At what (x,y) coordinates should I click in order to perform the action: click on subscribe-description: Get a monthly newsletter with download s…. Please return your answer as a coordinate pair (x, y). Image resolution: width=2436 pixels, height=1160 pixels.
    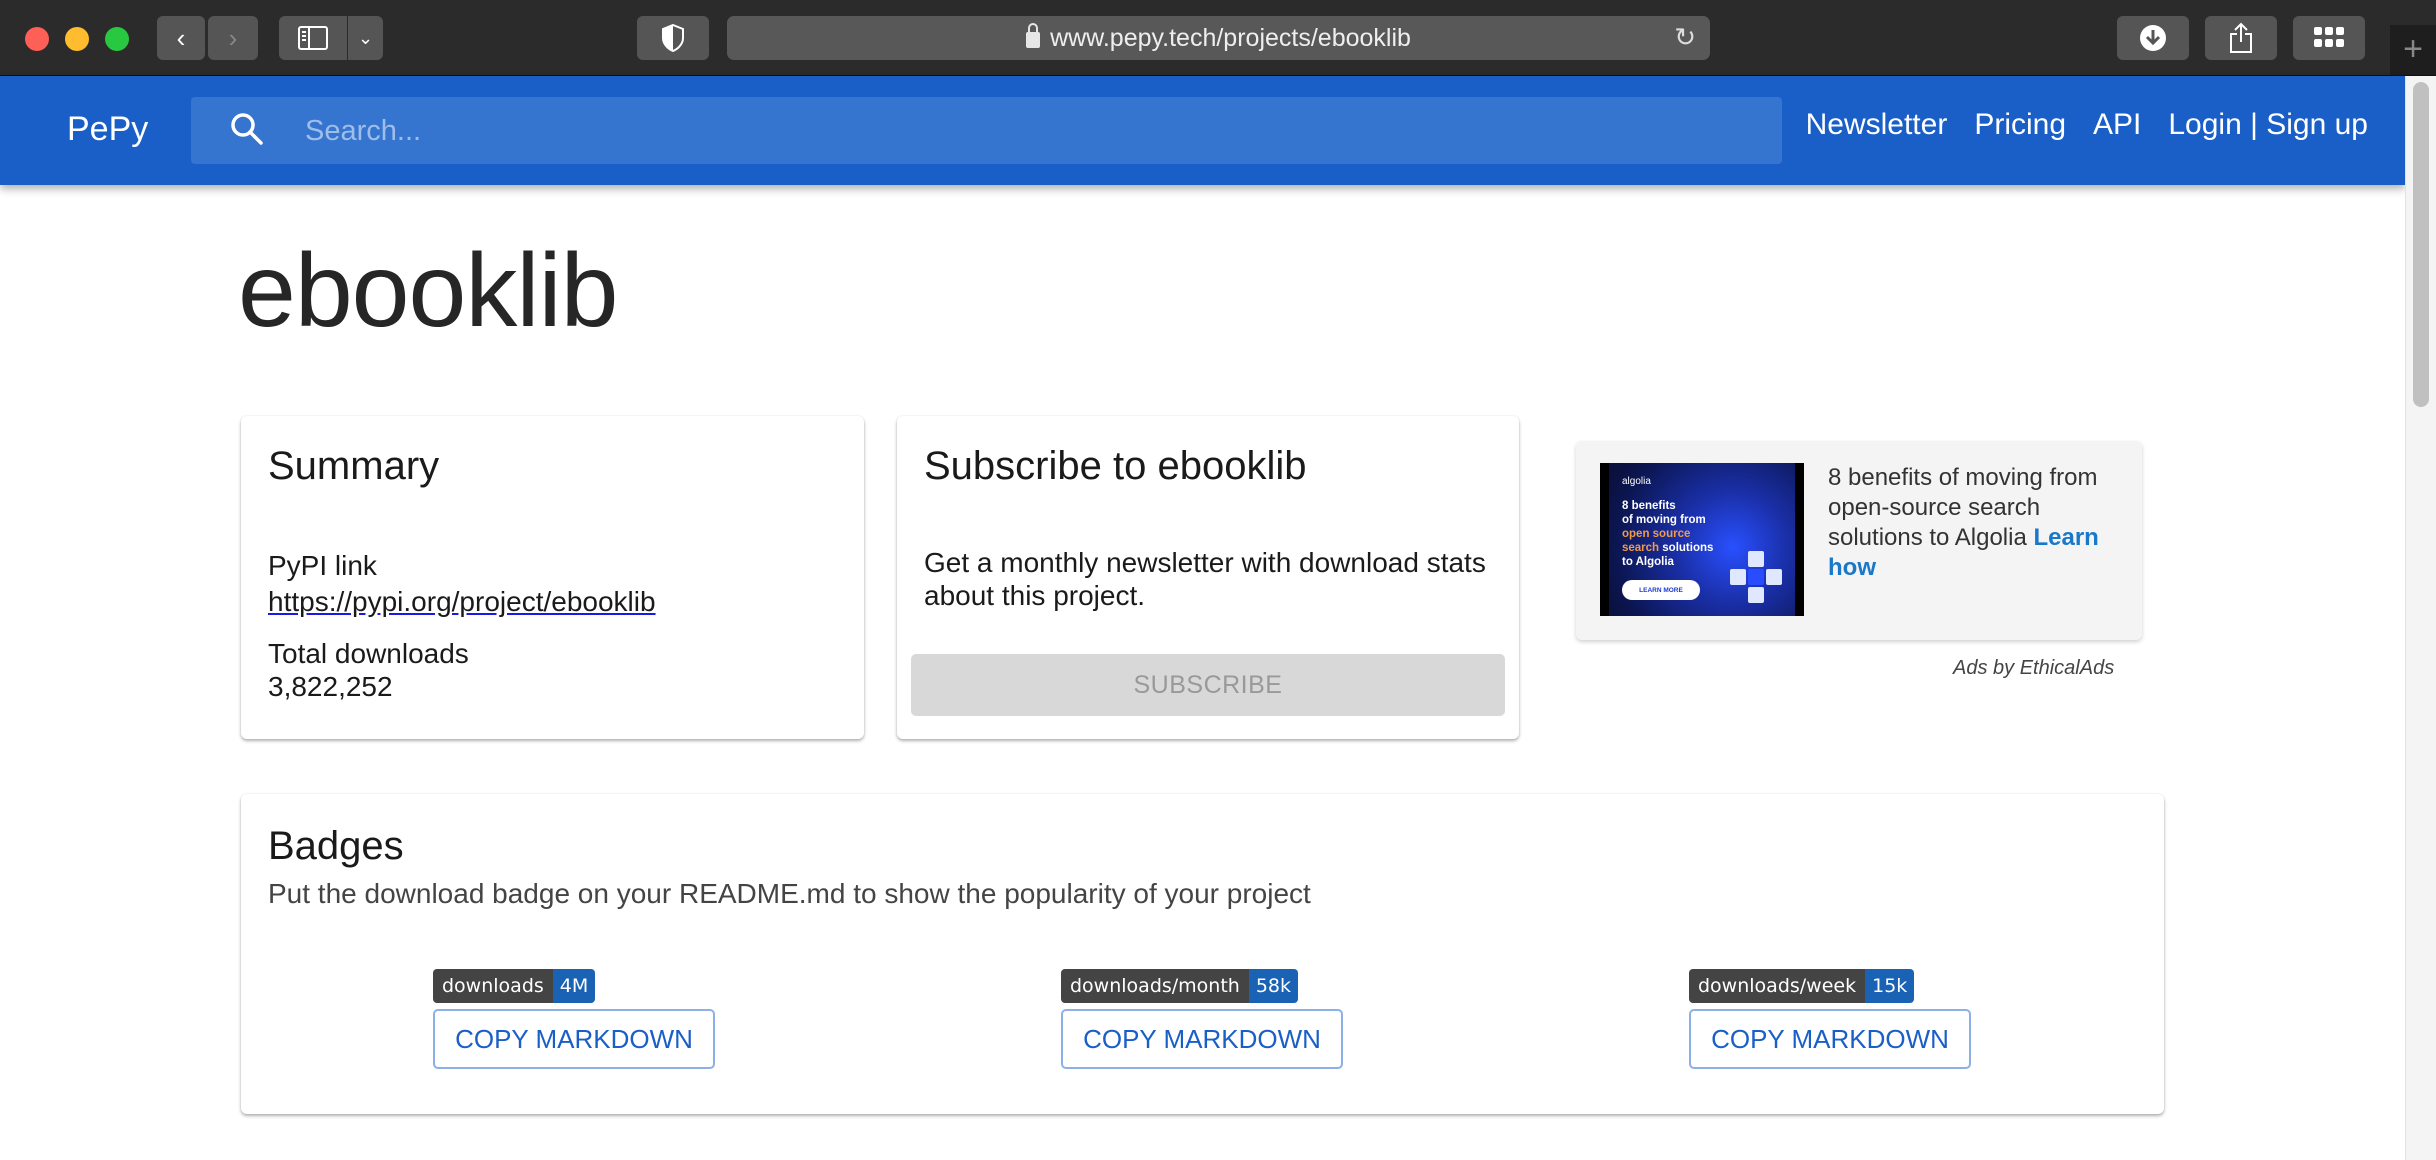
    Looking at the image, I should click on (1205, 579).